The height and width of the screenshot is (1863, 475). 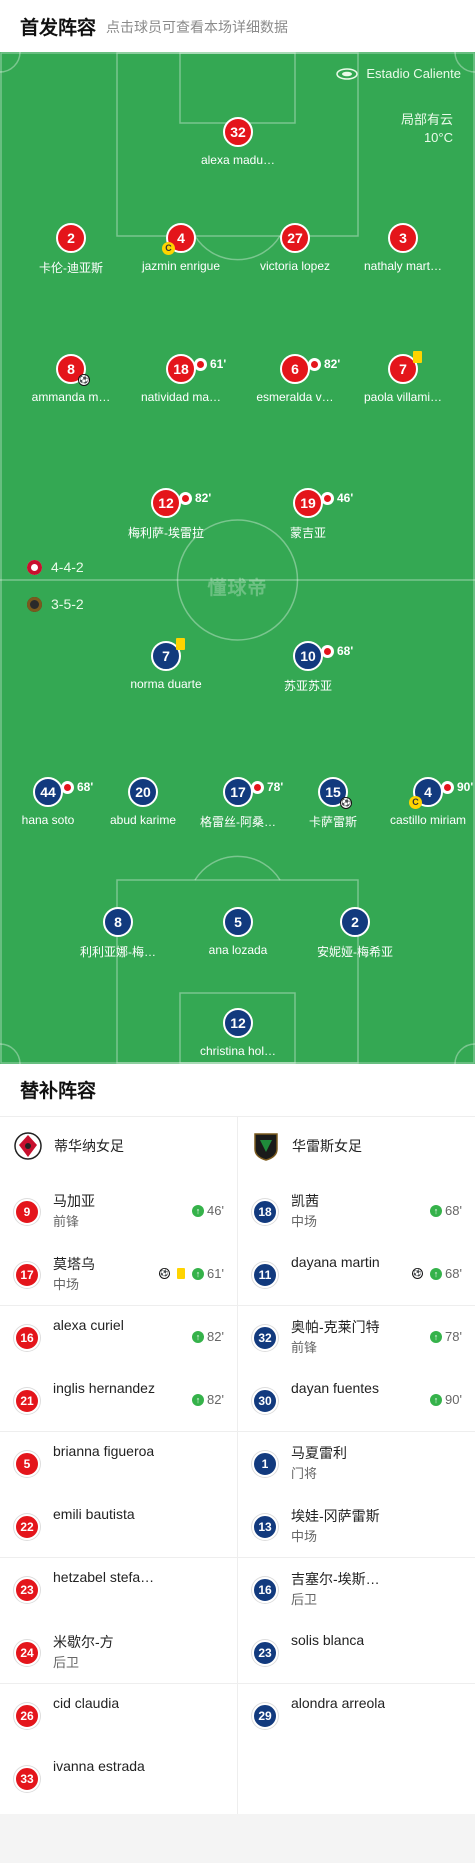 What do you see at coordinates (104, 1388) in the screenshot?
I see `substitute-name: inglis hernandez` at bounding box center [104, 1388].